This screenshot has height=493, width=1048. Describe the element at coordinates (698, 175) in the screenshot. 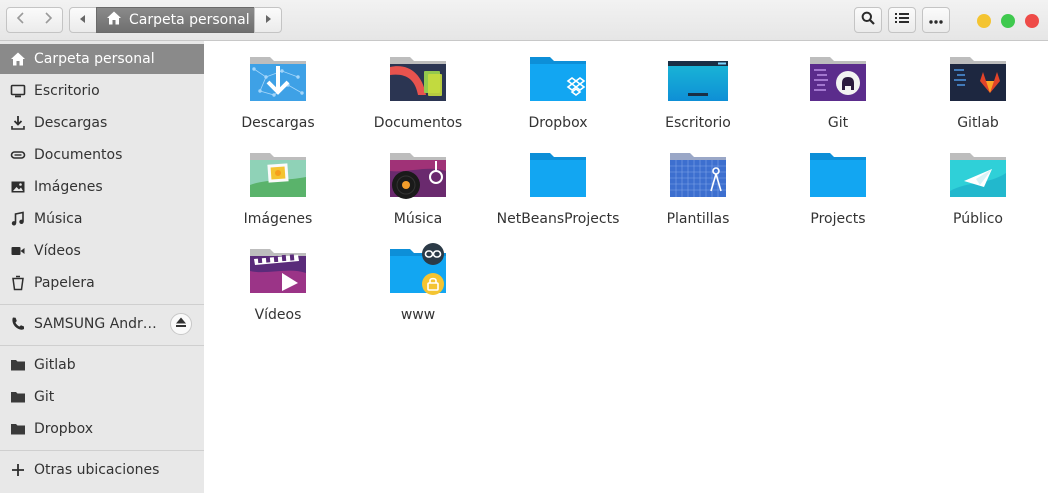

I see `templates-folder-icon` at that location.